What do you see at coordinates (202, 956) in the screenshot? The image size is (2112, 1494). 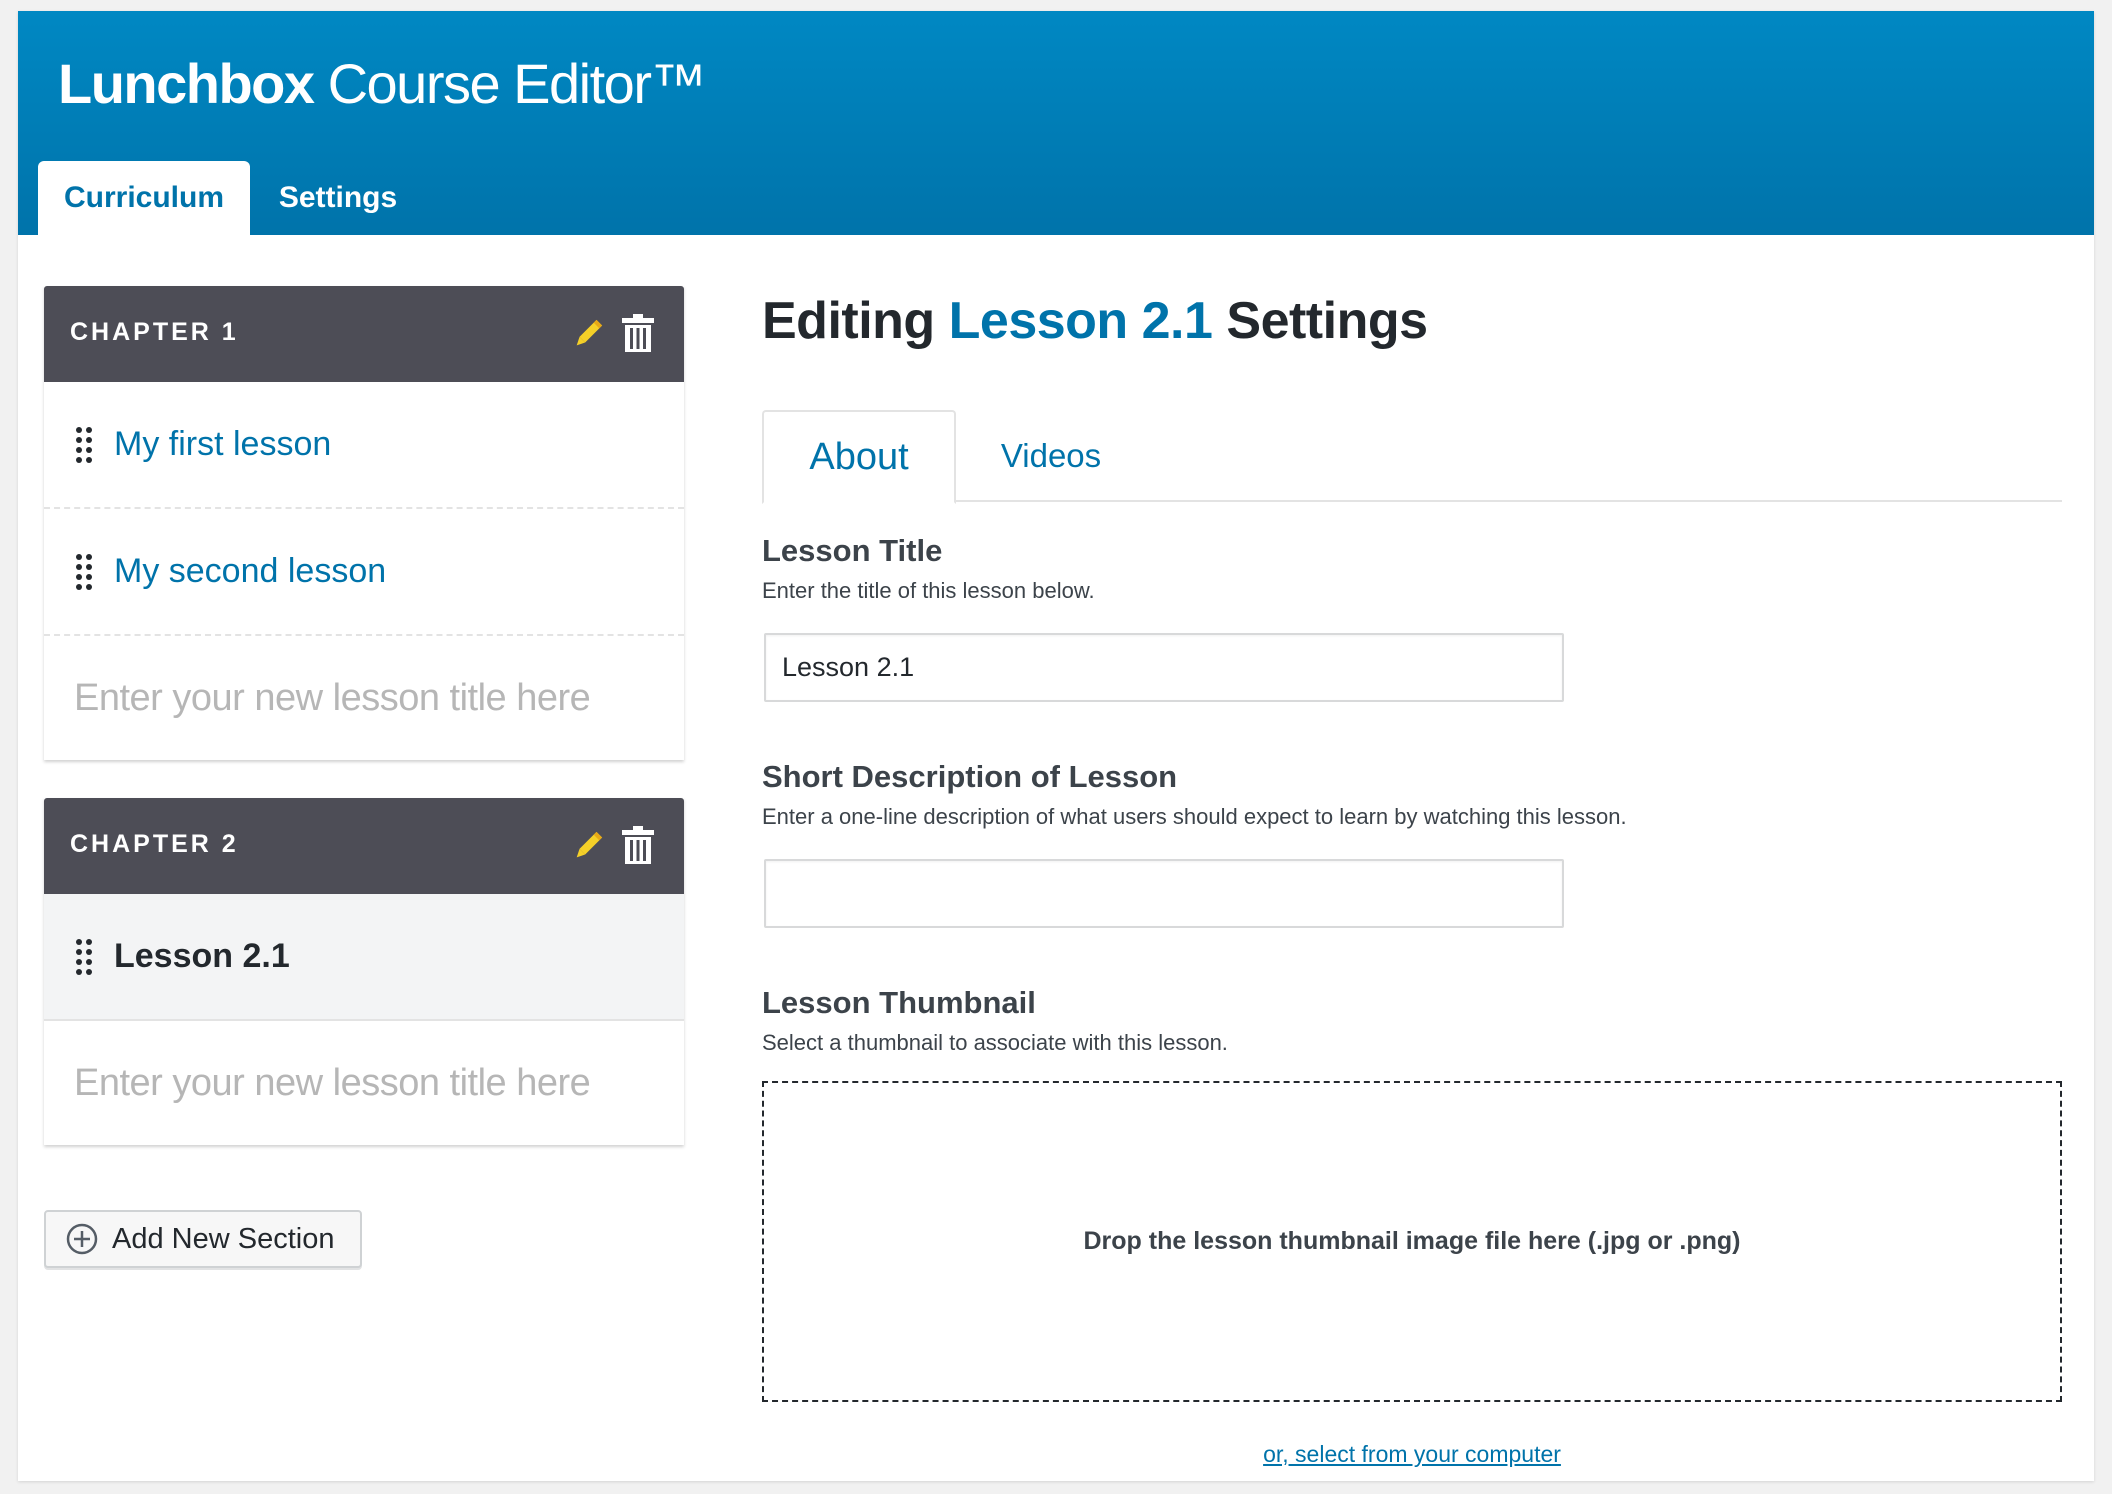 I see `lesson-link: Lesson 2.1` at bounding box center [202, 956].